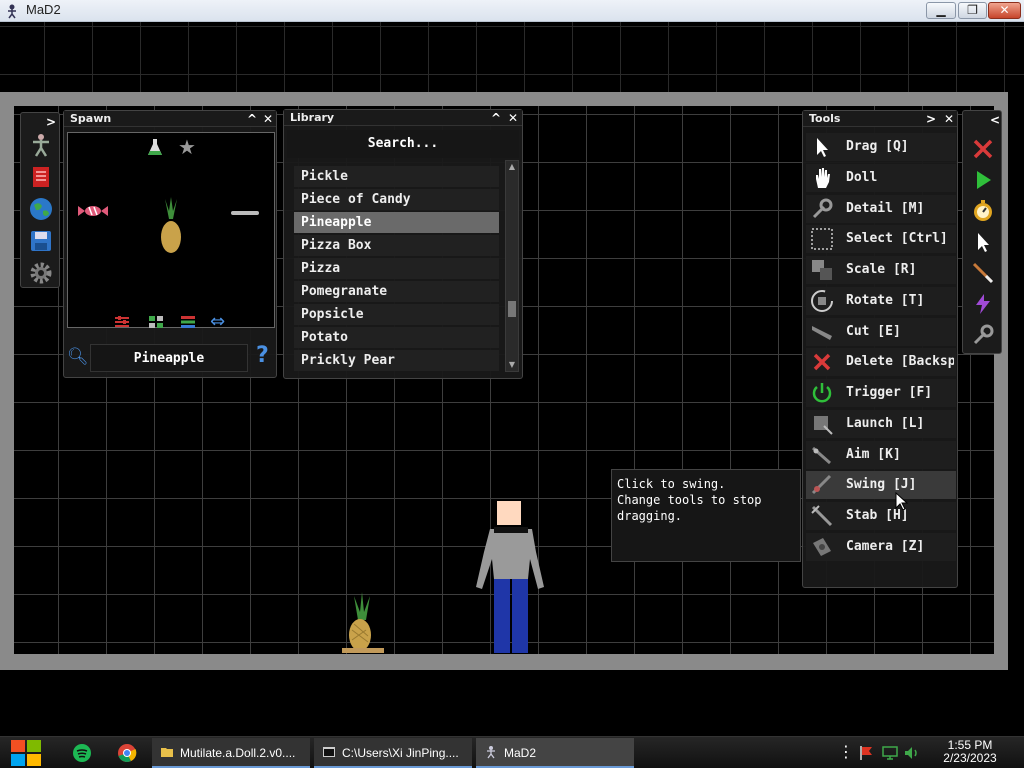 Image resolution: width=1024 pixels, height=768 pixels. What do you see at coordinates (821, 455) in the screenshot?
I see `aim-icon` at bounding box center [821, 455].